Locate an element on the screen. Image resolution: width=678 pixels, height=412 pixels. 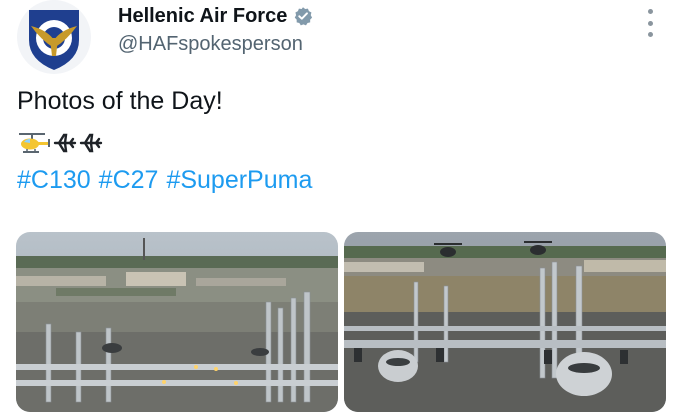
author-name: Hellenic Air Force is located at coordinates (202, 16).